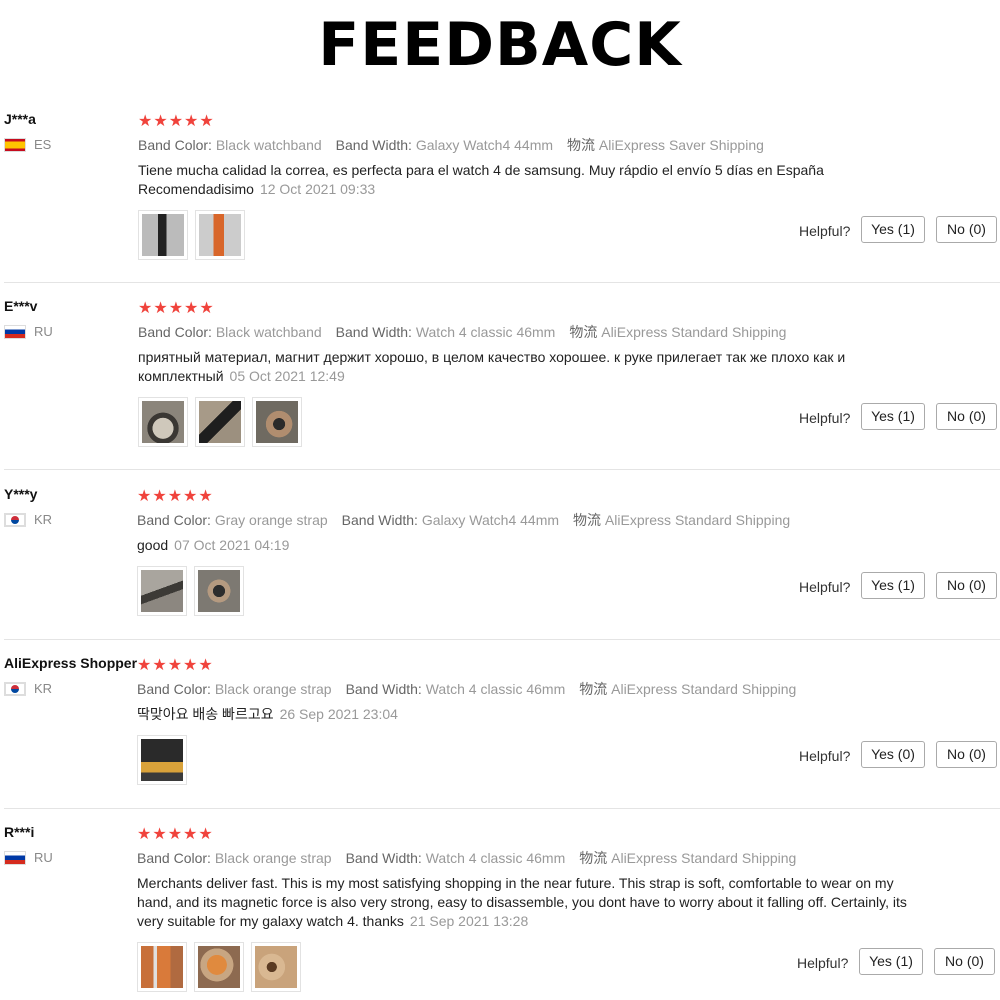 The image size is (1000, 1000). Describe the element at coordinates (287, 376) in the screenshot. I see `review-date: 05 Oct 2021 12:49` at that location.